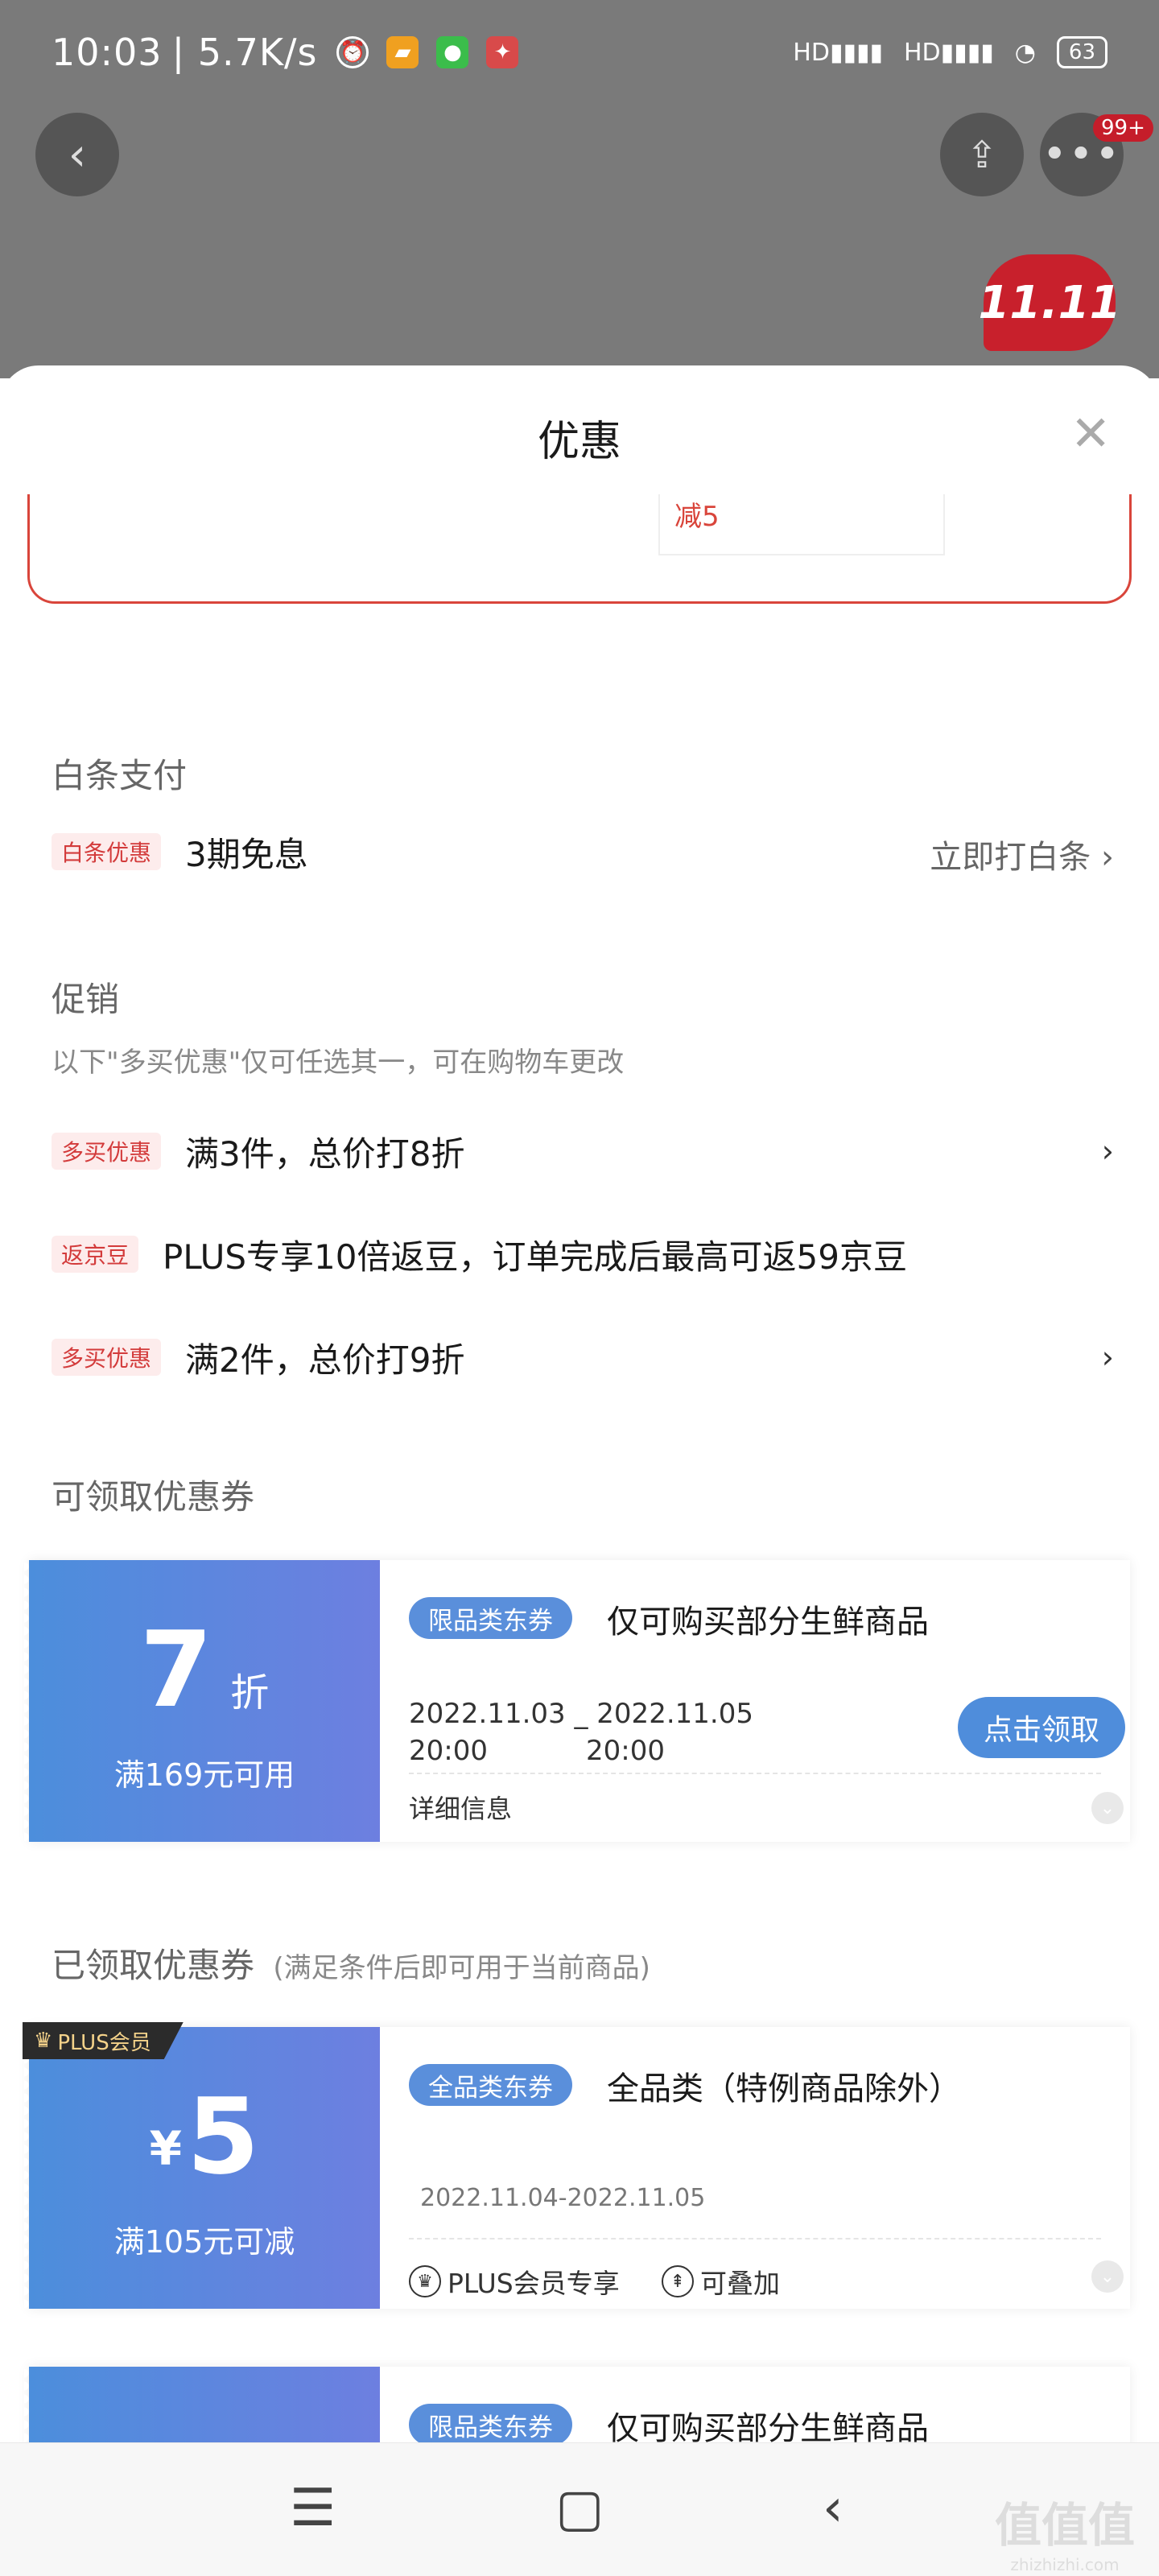 The width and height of the screenshot is (1159, 2576). Describe the element at coordinates (563, 2198) in the screenshot. I see `coupon-date: 2022.11.04-2022.11.05` at that location.